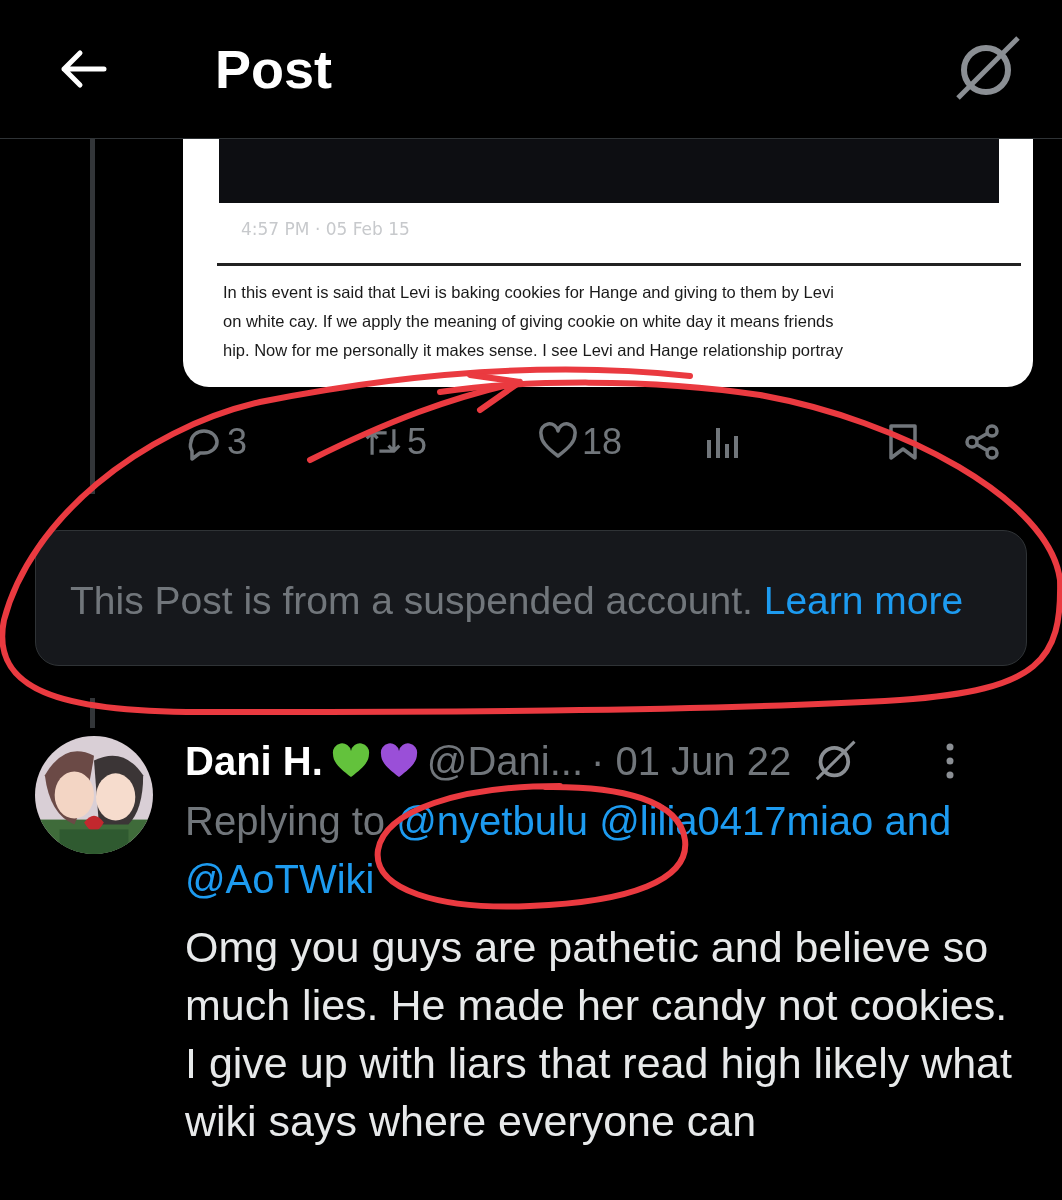  I want to click on notice-text: This Post is from a suspended account. Learn more, so click(517, 601).